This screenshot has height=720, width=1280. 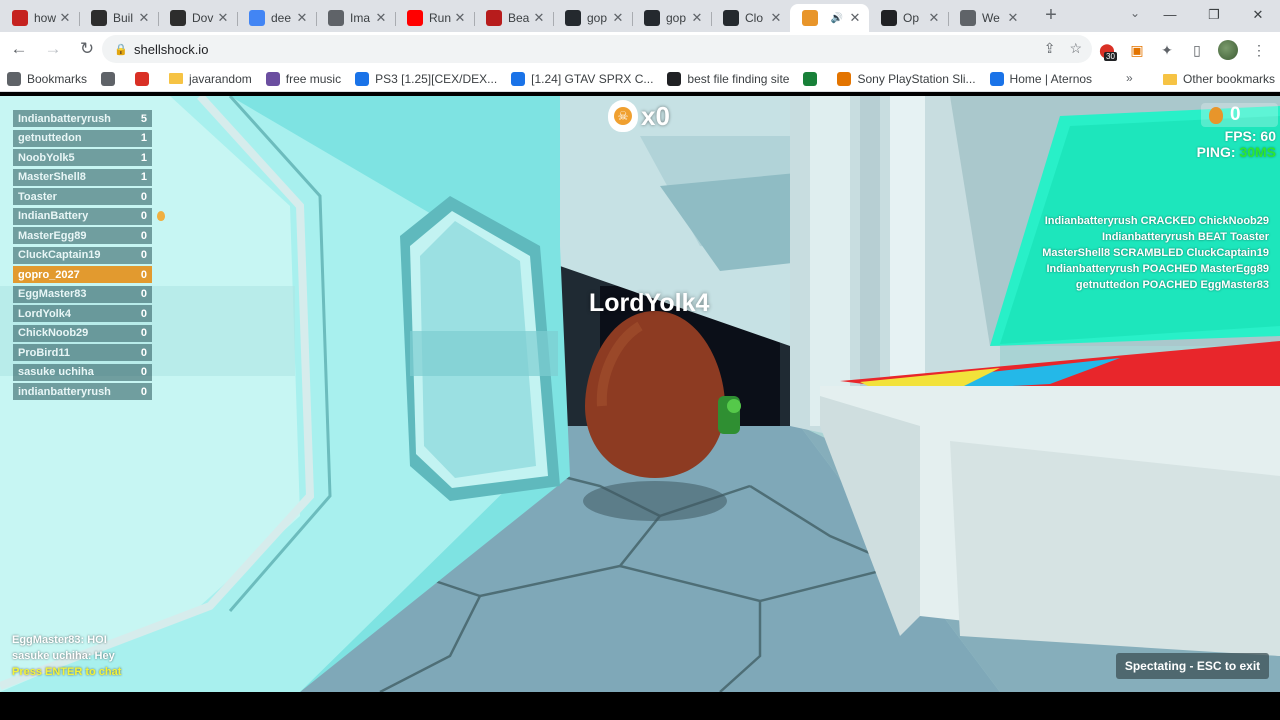 I want to click on spectating-exit-button: Spectating - ESC to exit, so click(x=1192, y=666).